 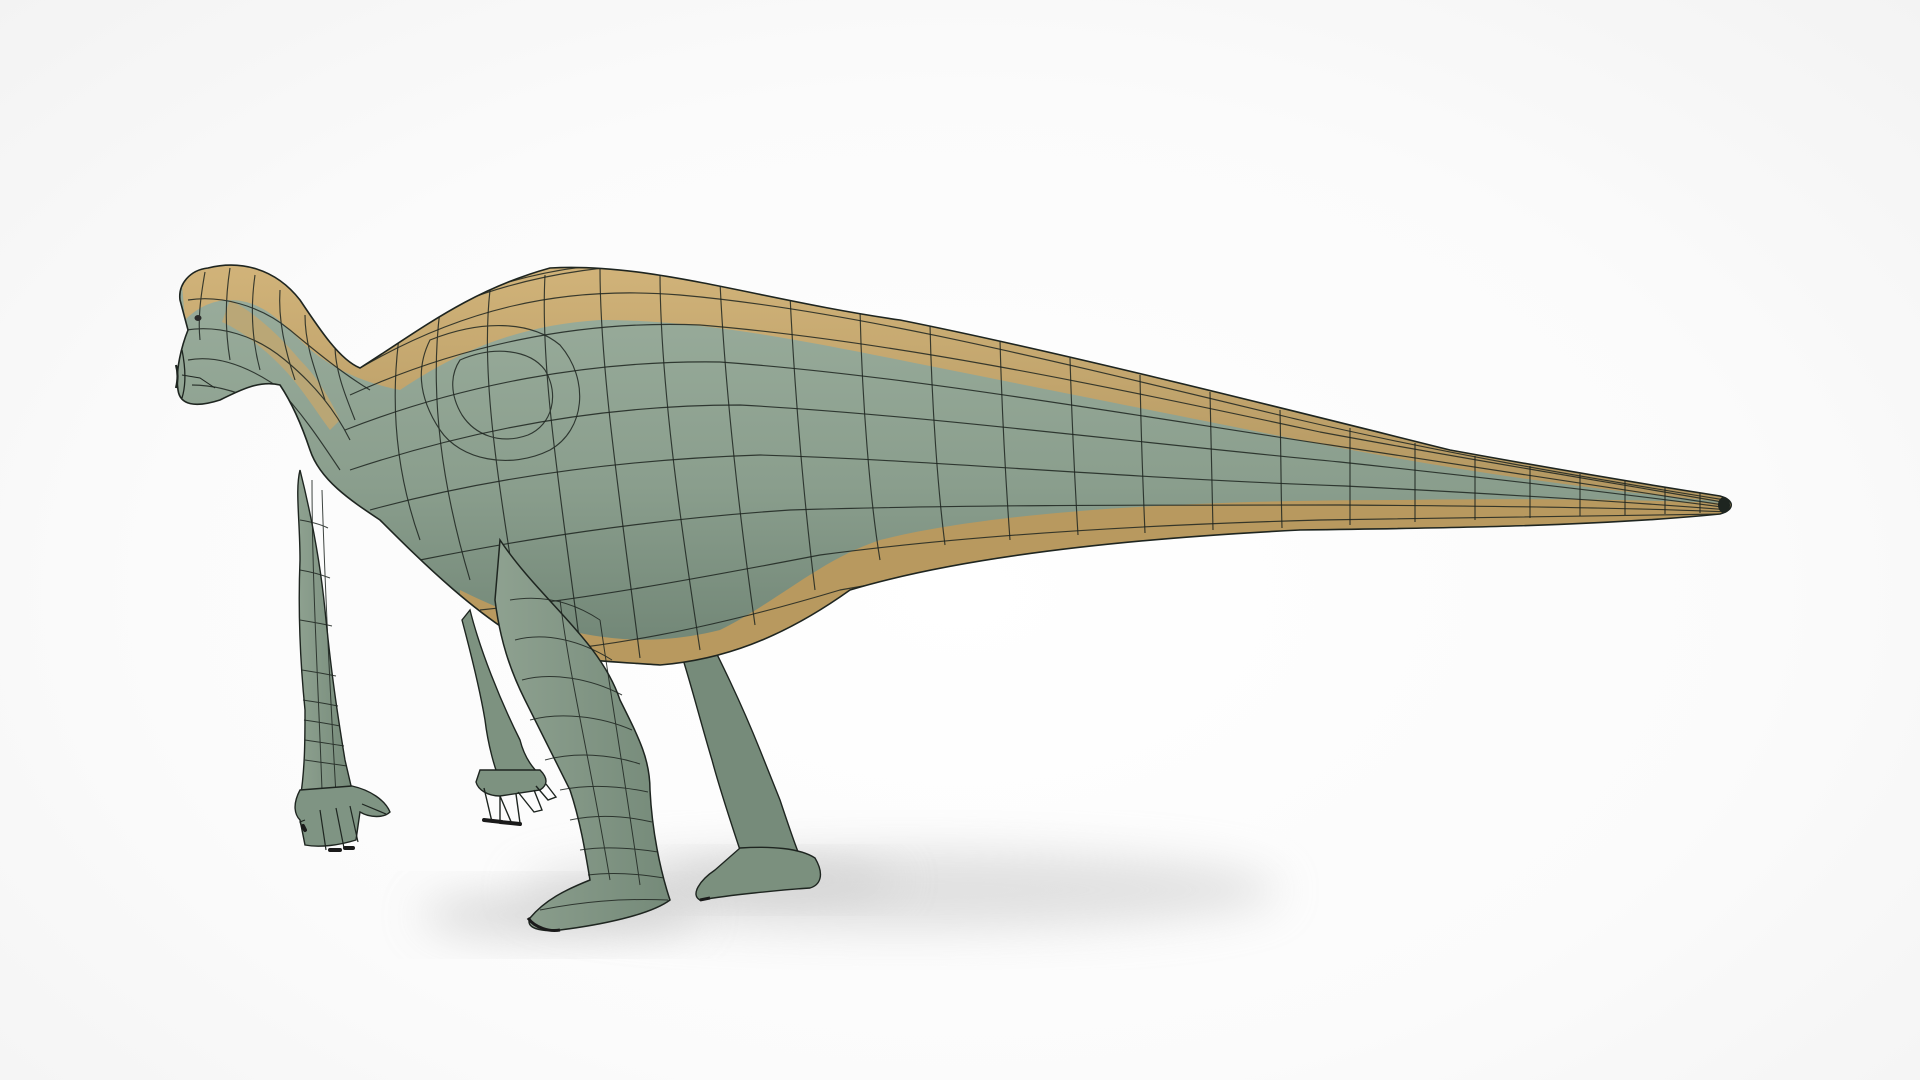 I want to click on tail-tip, so click(x=1724, y=505).